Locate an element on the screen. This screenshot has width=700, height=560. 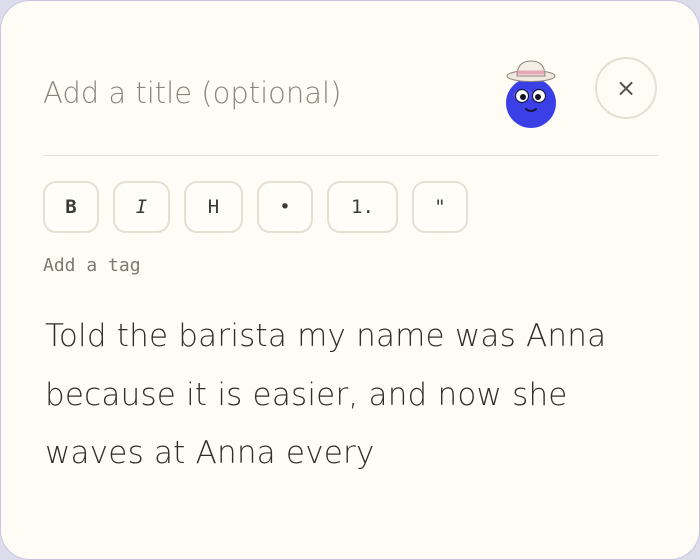
quote-button: " is located at coordinates (440, 207).